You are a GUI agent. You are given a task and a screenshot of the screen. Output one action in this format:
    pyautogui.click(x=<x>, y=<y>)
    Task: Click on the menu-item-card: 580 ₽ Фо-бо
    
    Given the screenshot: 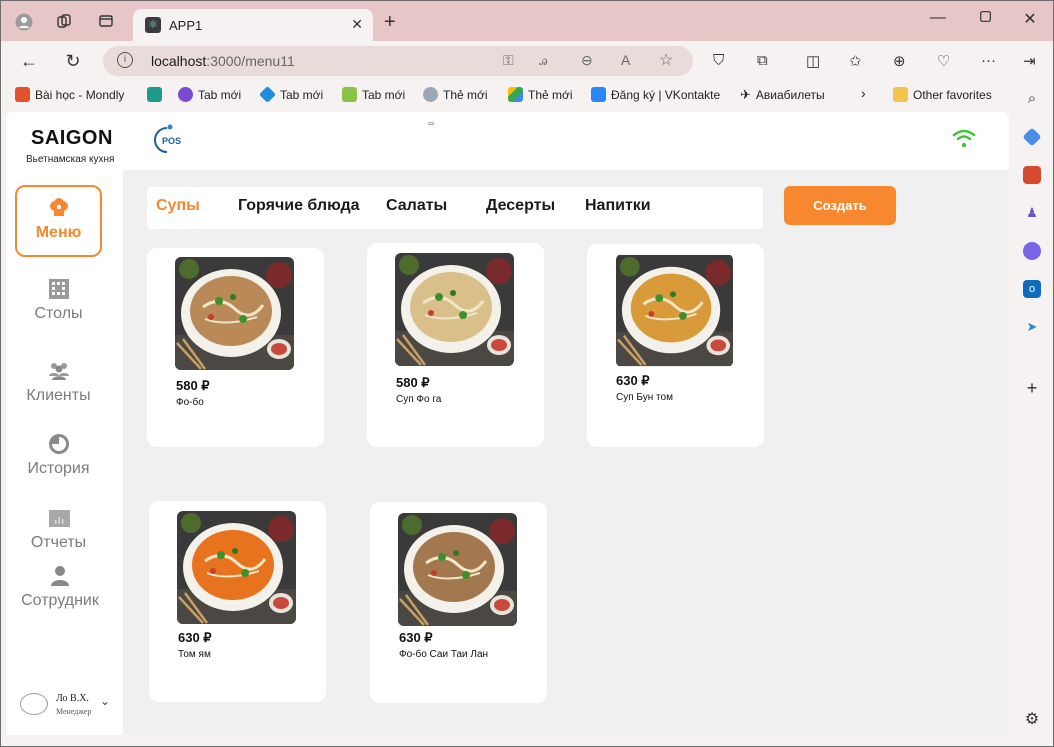 What is the action you would take?
    pyautogui.click(x=235, y=347)
    